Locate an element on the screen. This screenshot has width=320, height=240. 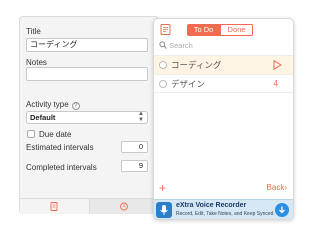
microphone-icon is located at coordinates (164, 210).